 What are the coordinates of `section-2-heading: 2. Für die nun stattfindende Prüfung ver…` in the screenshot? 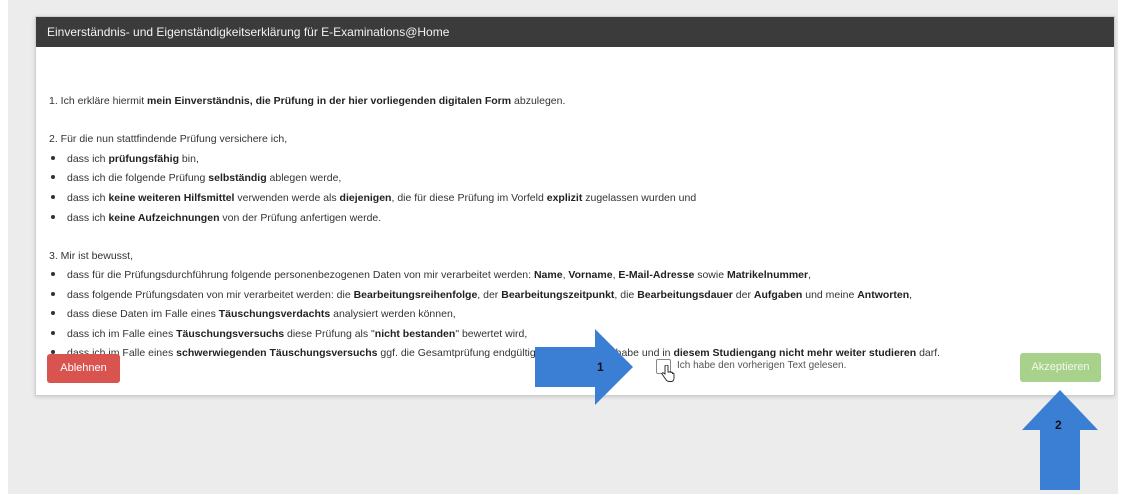 It's located at (168, 139).